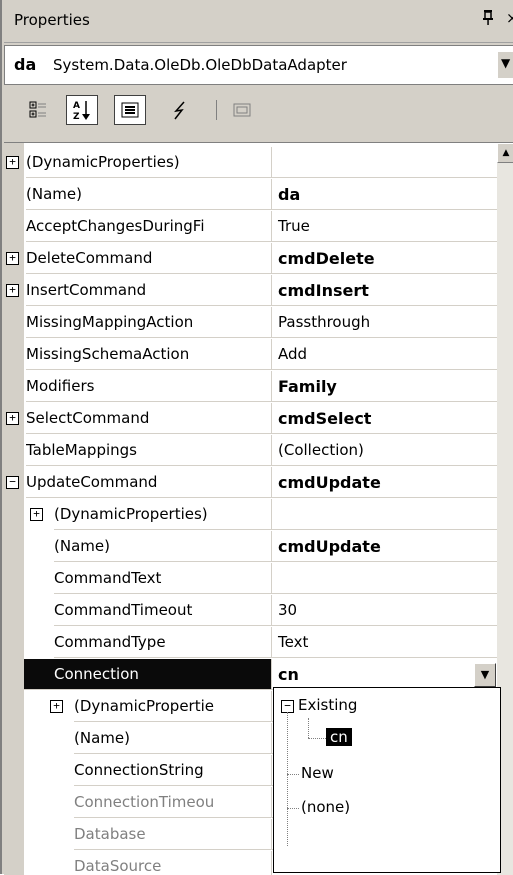  I want to click on dropdown-item-new: New, so click(317, 773).